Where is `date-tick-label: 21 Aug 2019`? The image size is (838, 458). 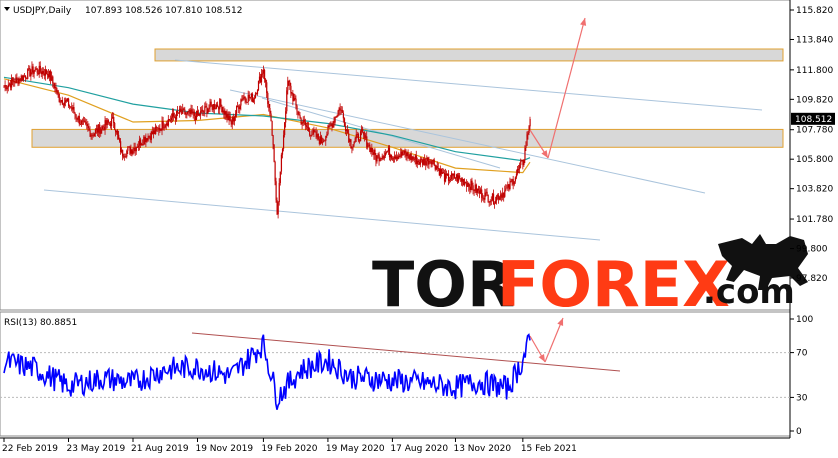 date-tick-label: 21 Aug 2019 is located at coordinates (160, 449).